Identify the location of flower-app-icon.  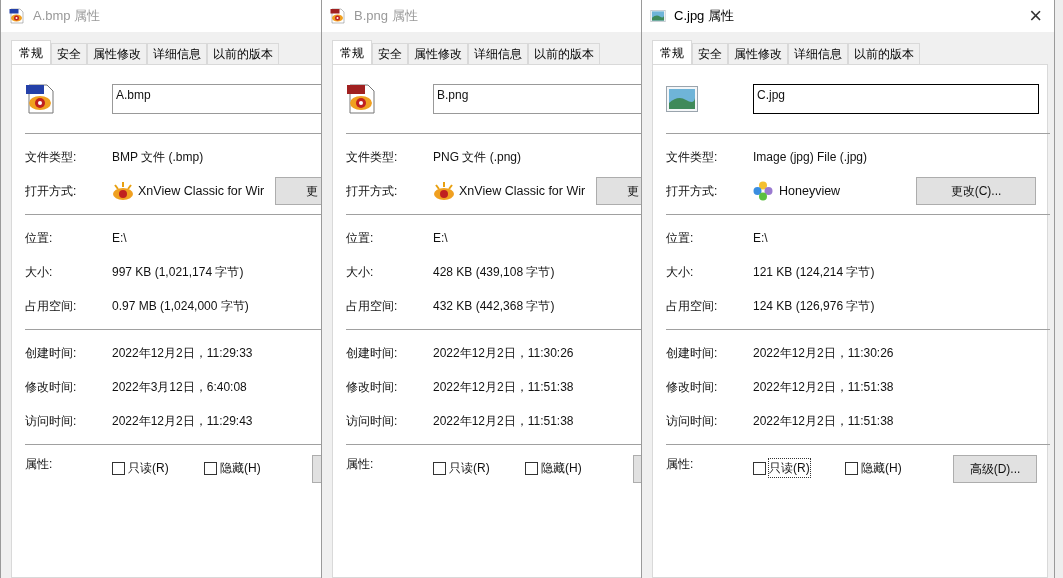
(763, 191).